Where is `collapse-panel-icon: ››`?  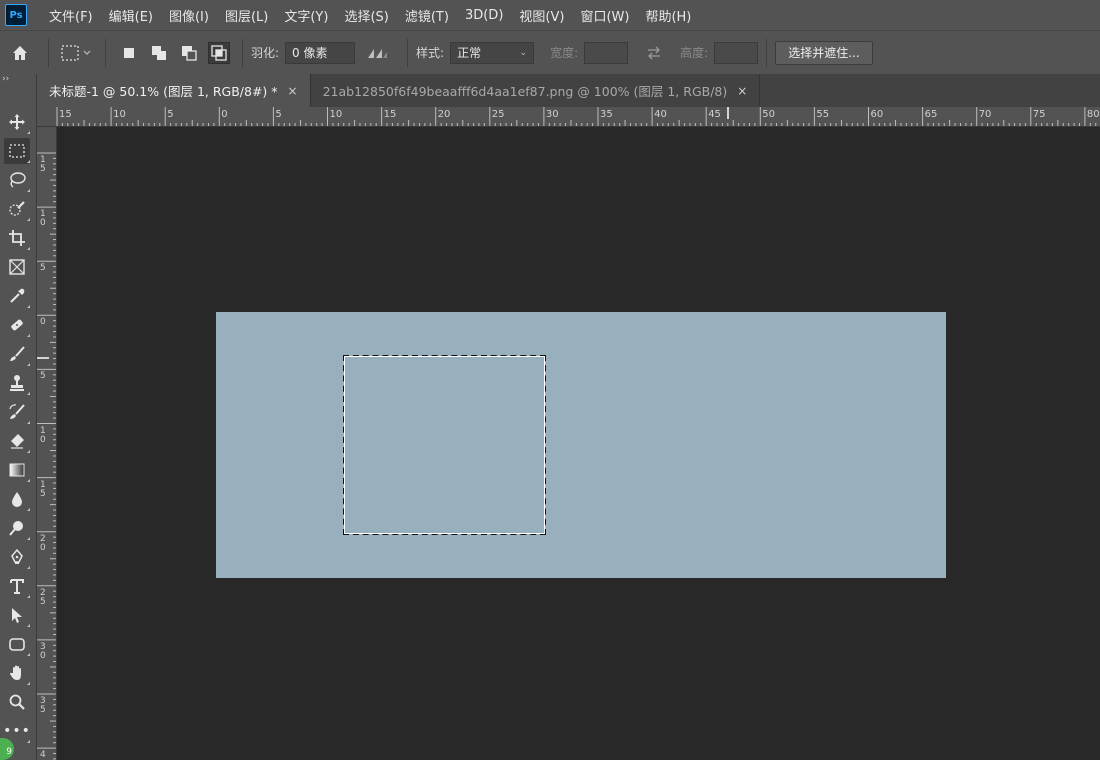 collapse-panel-icon: ›› is located at coordinates (18, 80).